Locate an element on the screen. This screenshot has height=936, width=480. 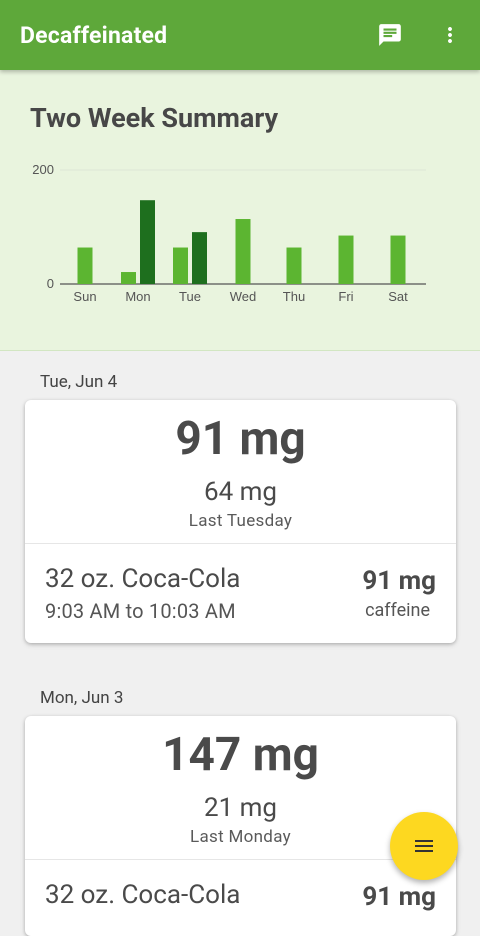
menu-fab-button is located at coordinates (424, 846).